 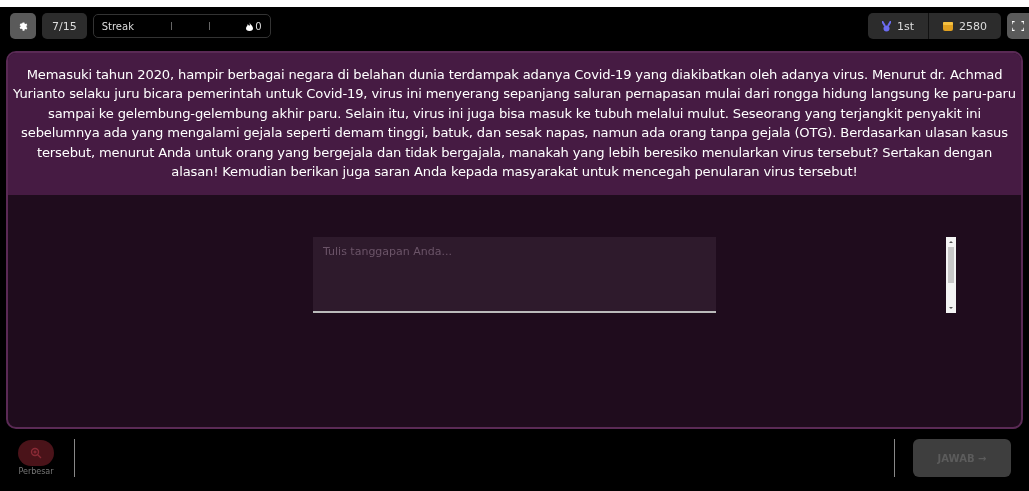 I want to click on coin-icon, so click(x=948, y=26).